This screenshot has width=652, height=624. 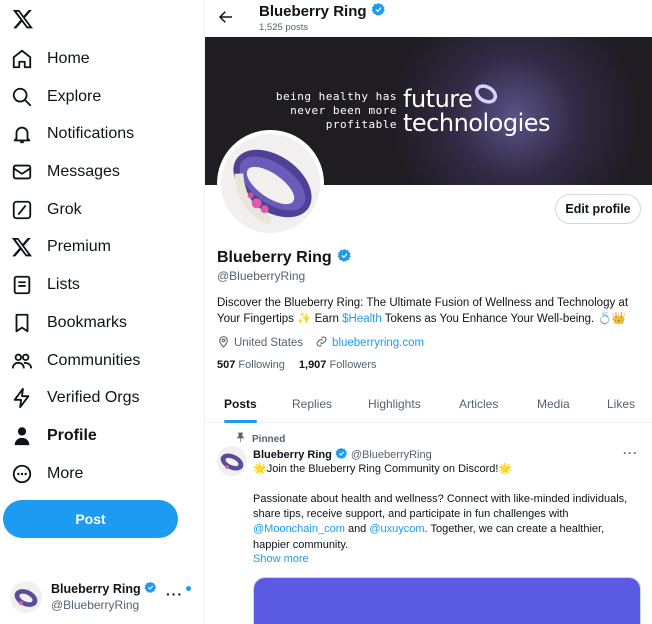 I want to click on profile-avatar, so click(x=270, y=183).